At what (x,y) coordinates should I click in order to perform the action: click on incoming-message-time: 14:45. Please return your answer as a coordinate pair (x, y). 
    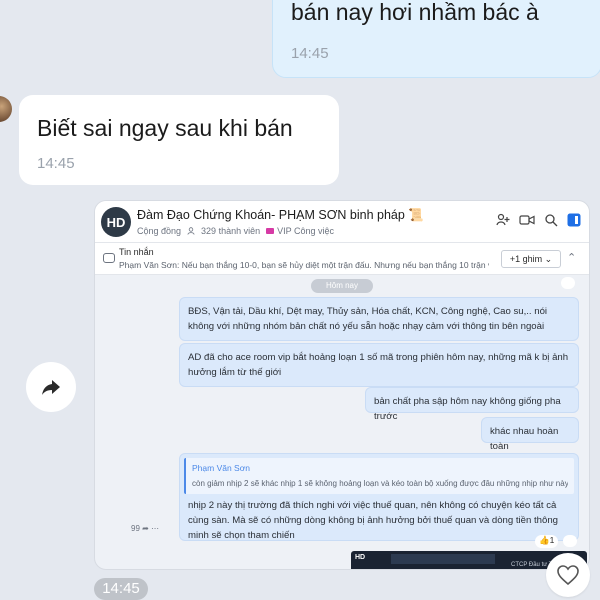
    Looking at the image, I should click on (56, 163).